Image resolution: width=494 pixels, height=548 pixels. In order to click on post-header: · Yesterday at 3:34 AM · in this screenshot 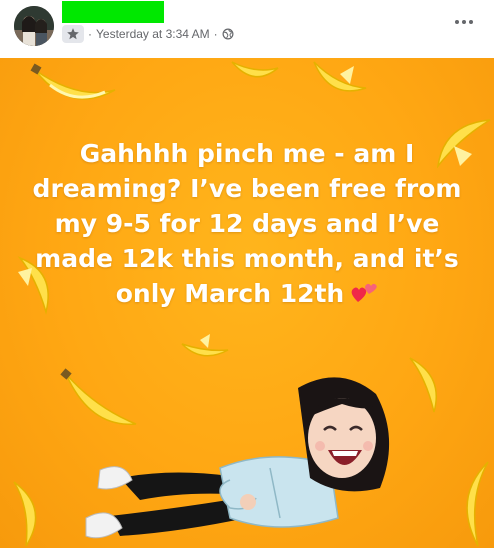, I will do `click(247, 29)`.